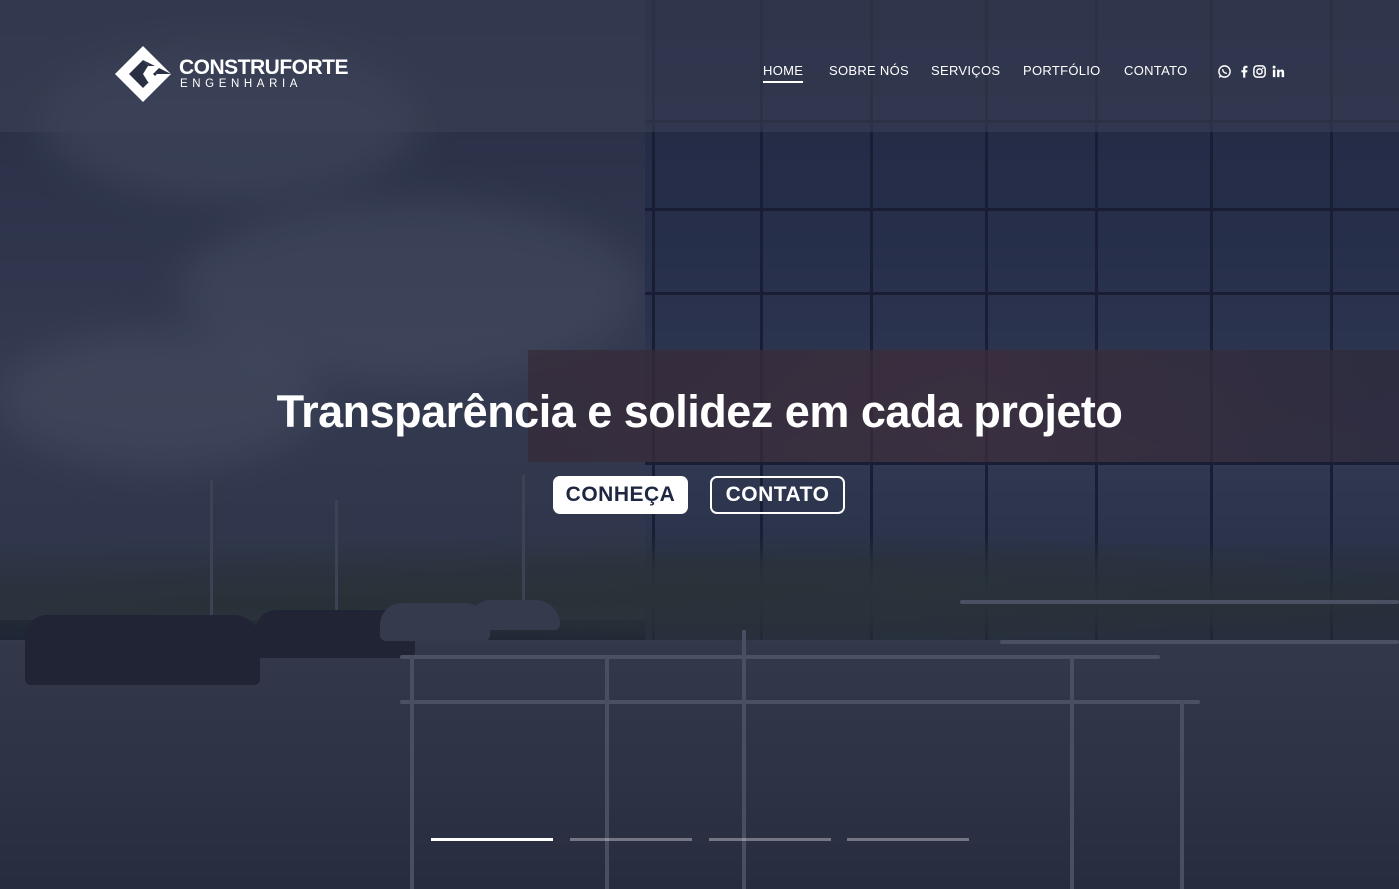 The width and height of the screenshot is (1399, 889). Describe the element at coordinates (1062, 70) in the screenshot. I see `nav-item-portfolio: PORTFÓLIO` at that location.